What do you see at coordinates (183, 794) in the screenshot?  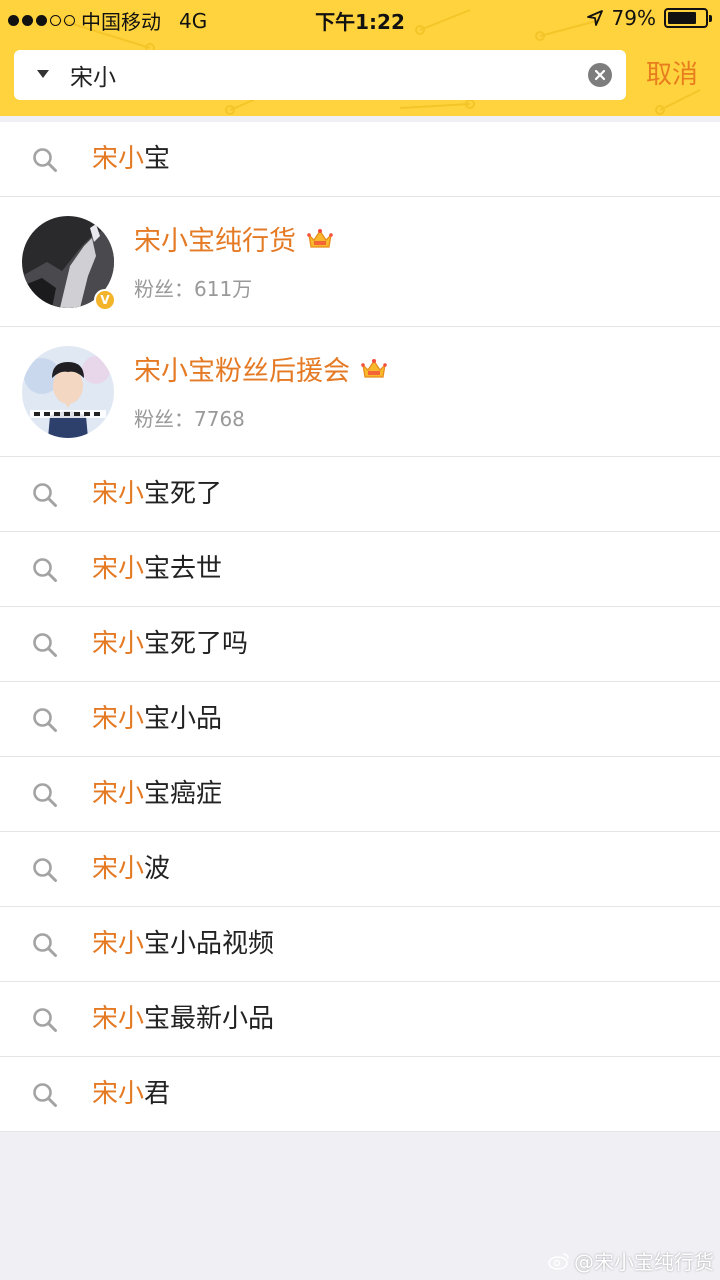 I see `suggestion-rest: 宝癌症` at bounding box center [183, 794].